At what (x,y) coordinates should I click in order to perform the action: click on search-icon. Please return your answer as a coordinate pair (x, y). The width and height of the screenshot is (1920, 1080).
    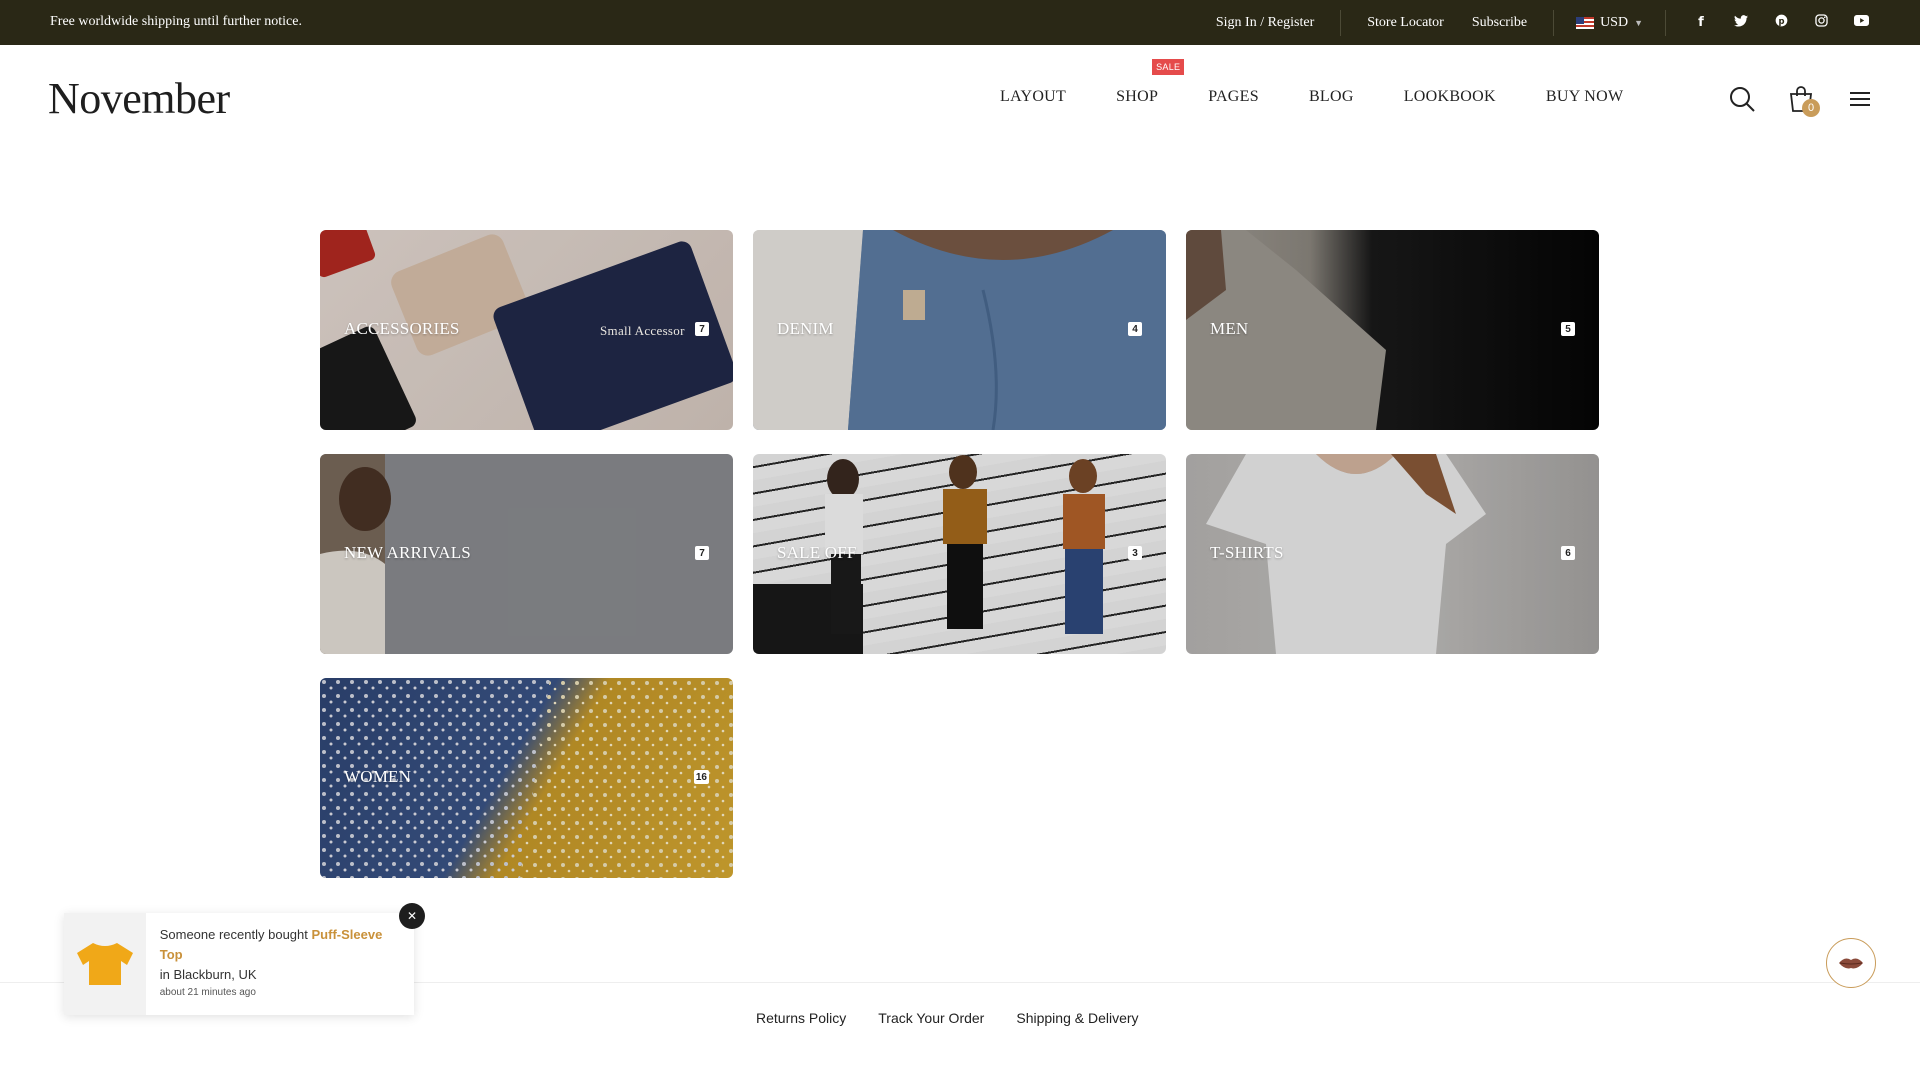
    Looking at the image, I should click on (1742, 99).